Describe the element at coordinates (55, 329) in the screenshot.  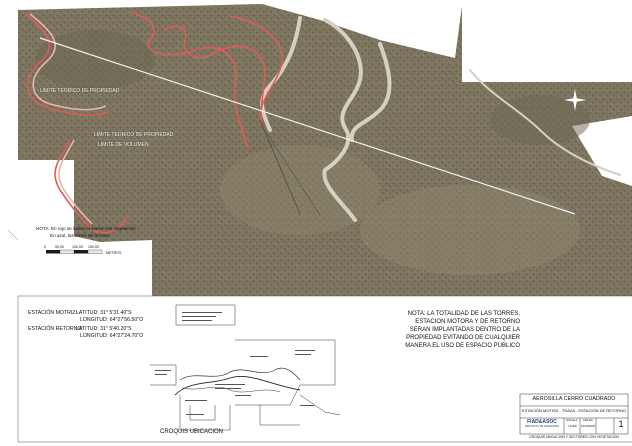
I see `retorno-label: ESTACIÓN RETORNO:` at that location.